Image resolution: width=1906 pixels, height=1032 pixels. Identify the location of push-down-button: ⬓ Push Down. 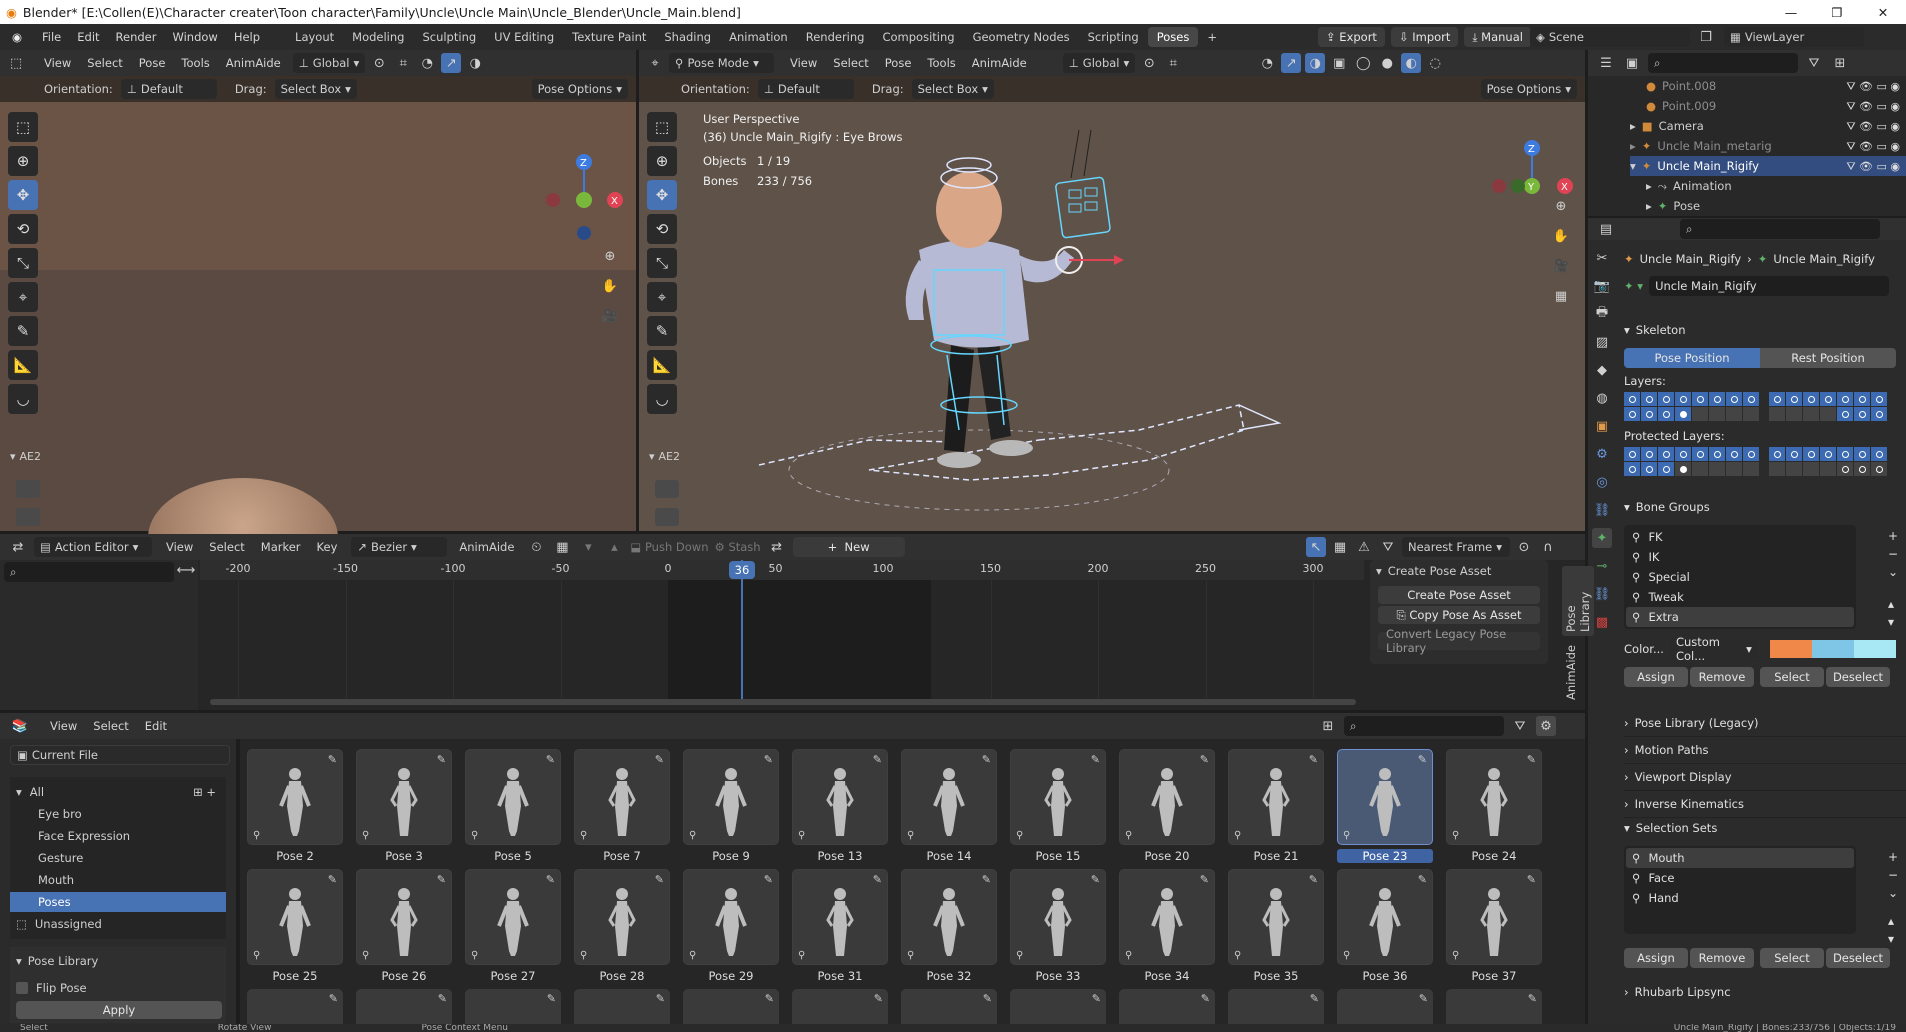
(669, 547).